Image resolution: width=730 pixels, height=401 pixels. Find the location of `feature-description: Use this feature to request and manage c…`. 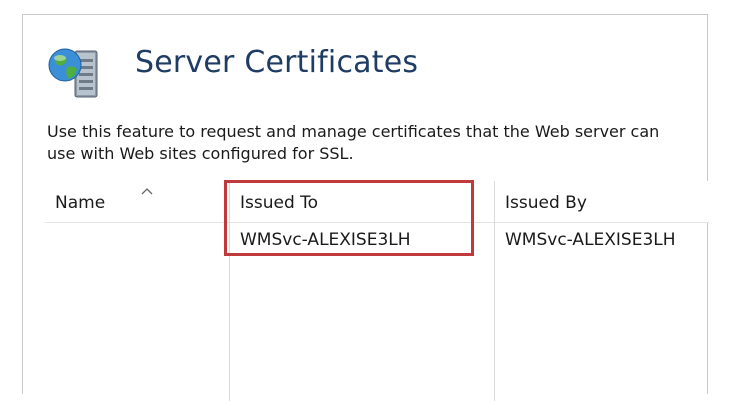

feature-description: Use this feature to request and manage c… is located at coordinates (353, 142).